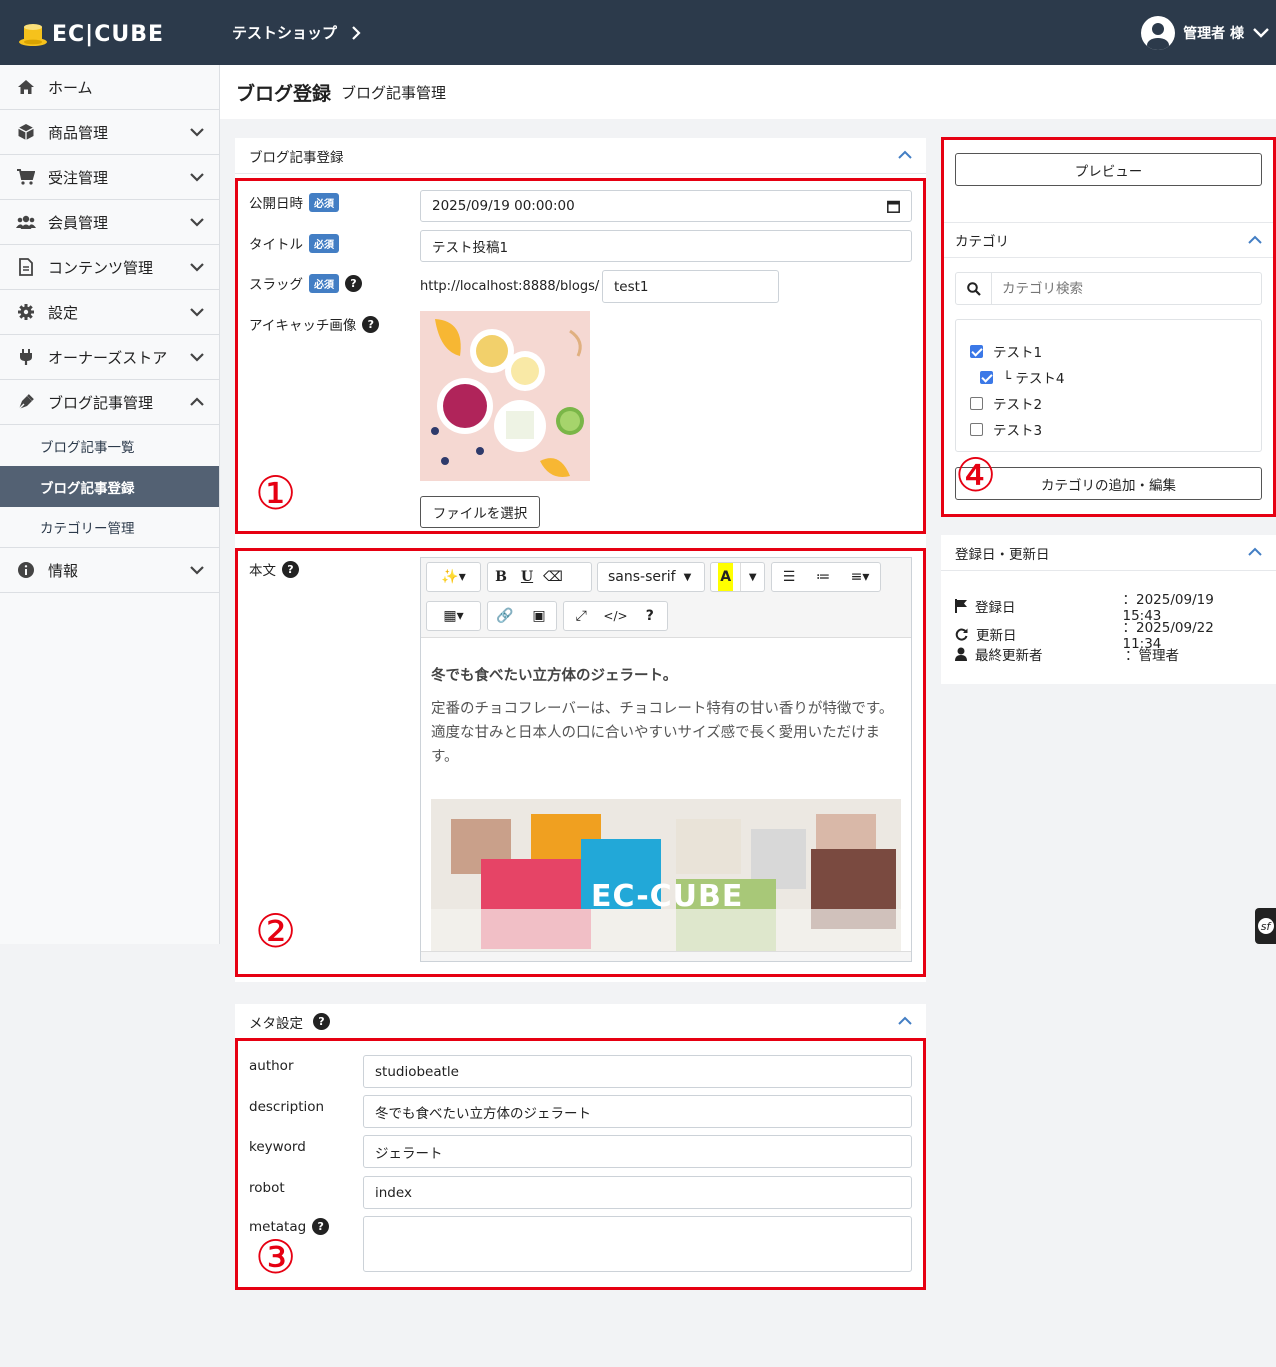 This screenshot has width=1276, height=1367. What do you see at coordinates (109, 87) in the screenshot?
I see `sidebar-item-home: ホーム` at bounding box center [109, 87].